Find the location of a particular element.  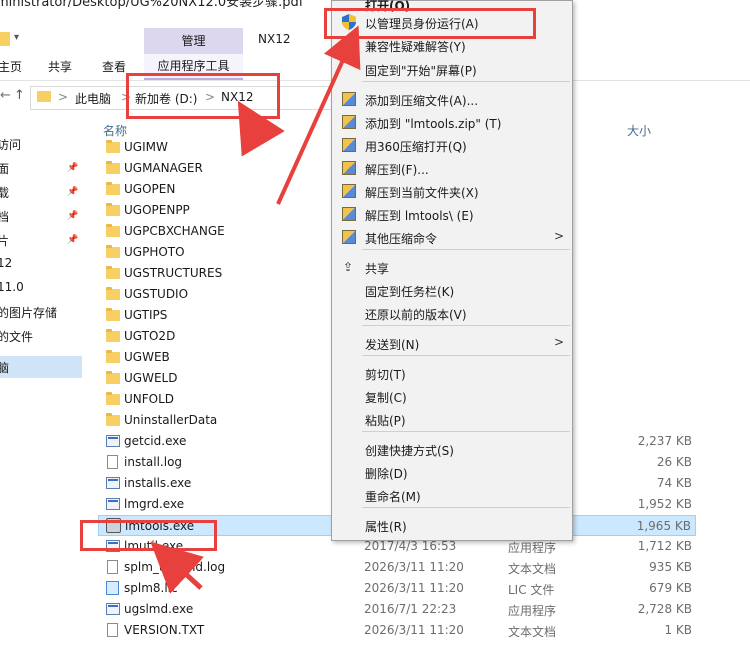

arrow-to-lmtools is located at coordinates (177, 567).